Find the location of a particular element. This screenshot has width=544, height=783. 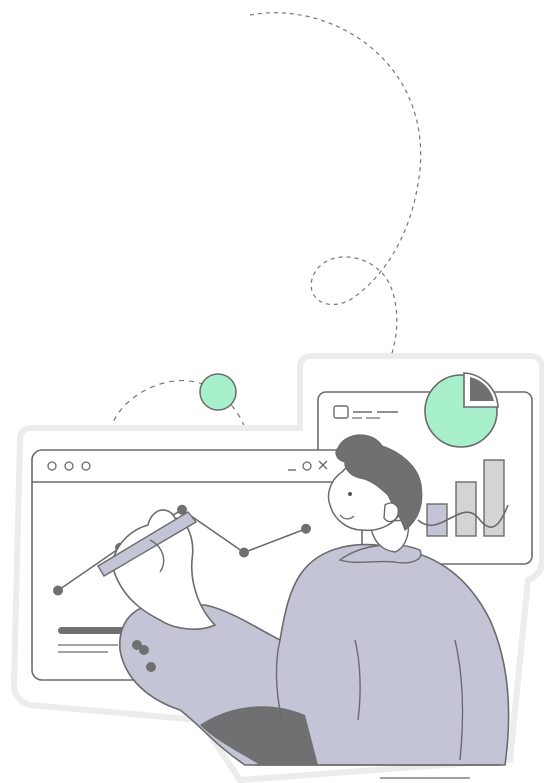

pie-chart is located at coordinates (461, 410).